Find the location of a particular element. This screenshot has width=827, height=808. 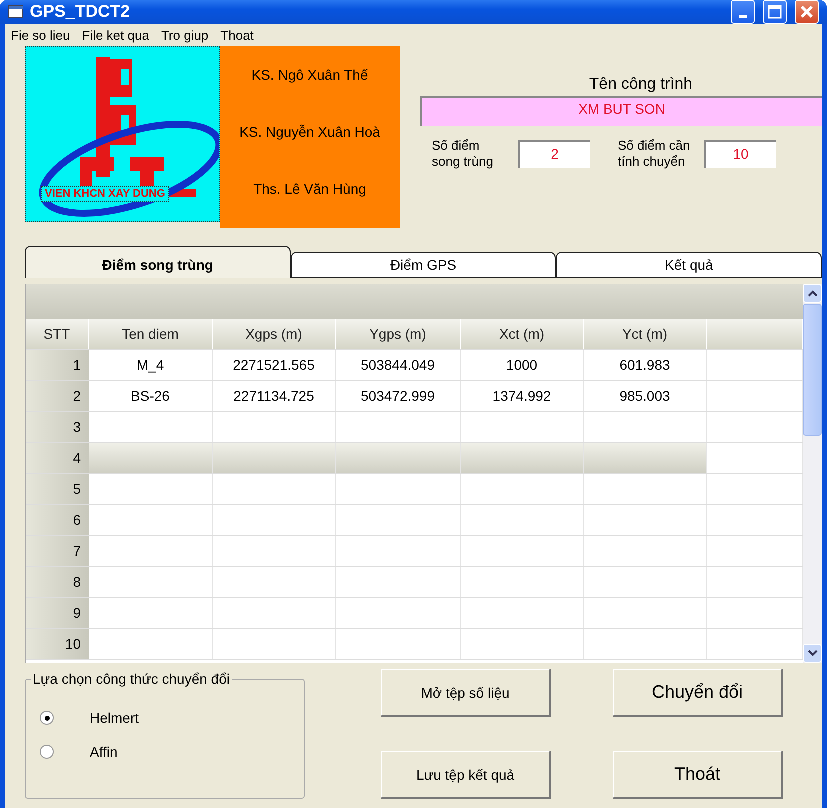

column-header: Ten diem is located at coordinates (151, 334).